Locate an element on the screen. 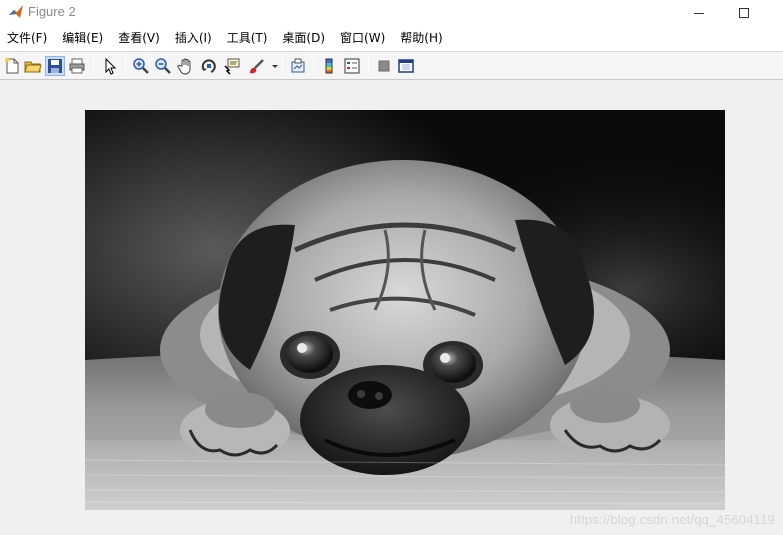 The image size is (783, 535). show-plot-tools-icon is located at coordinates (406, 66).